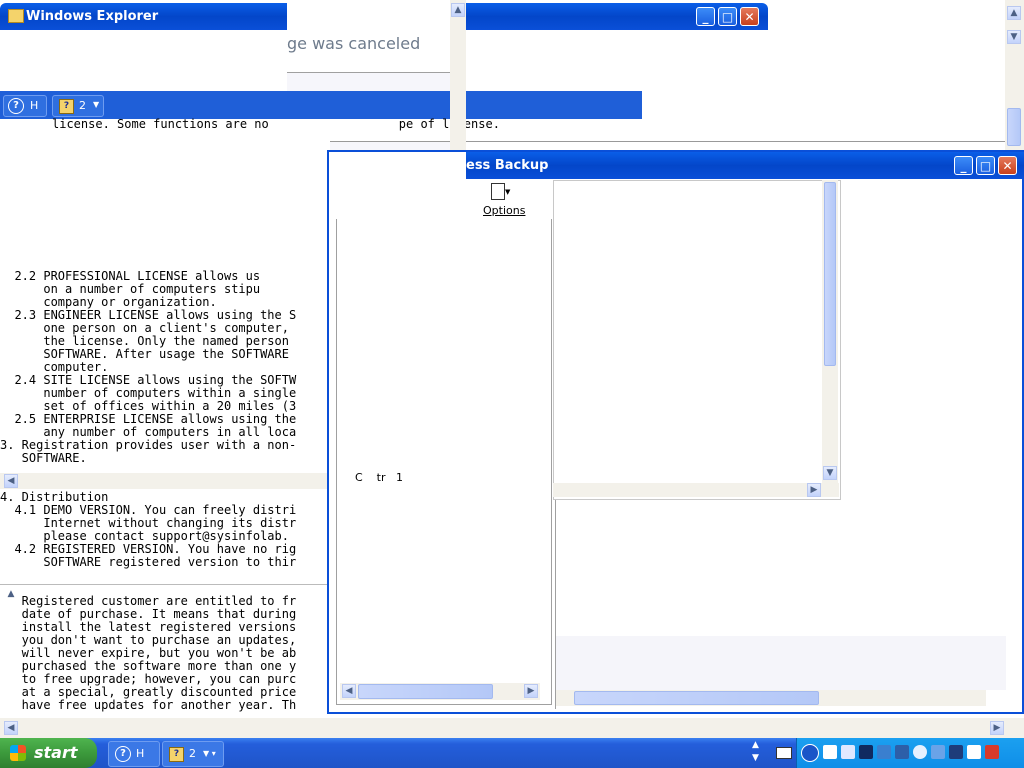 The height and width of the screenshot is (768, 1024). What do you see at coordinates (1014, 127) in the screenshot?
I see `scroll-thumb` at bounding box center [1014, 127].